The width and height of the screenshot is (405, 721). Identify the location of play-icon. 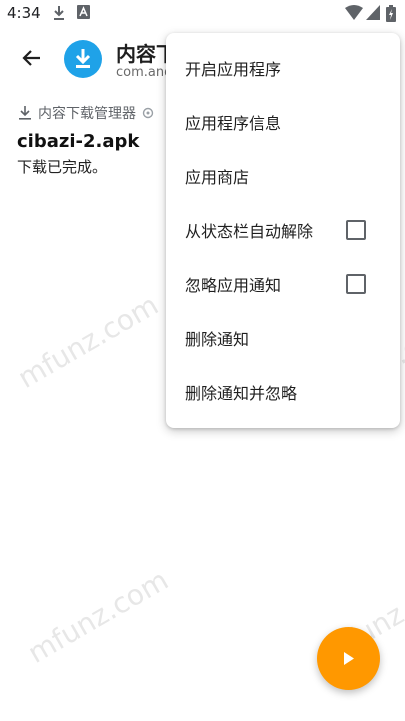
(349, 658).